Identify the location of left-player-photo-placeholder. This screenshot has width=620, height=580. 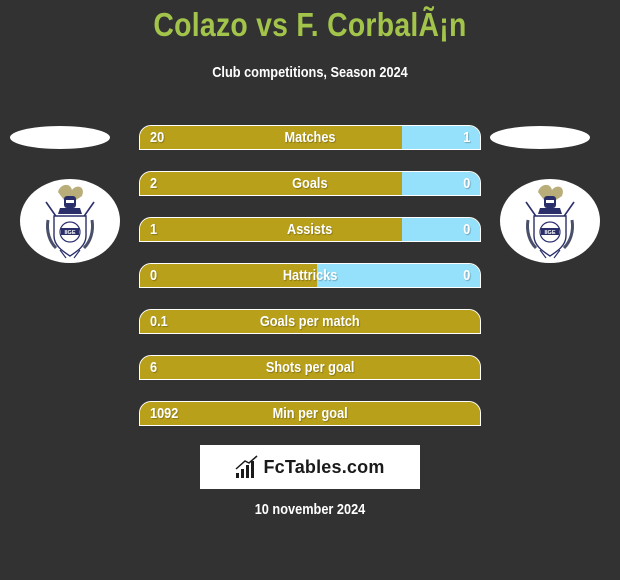
(60, 137).